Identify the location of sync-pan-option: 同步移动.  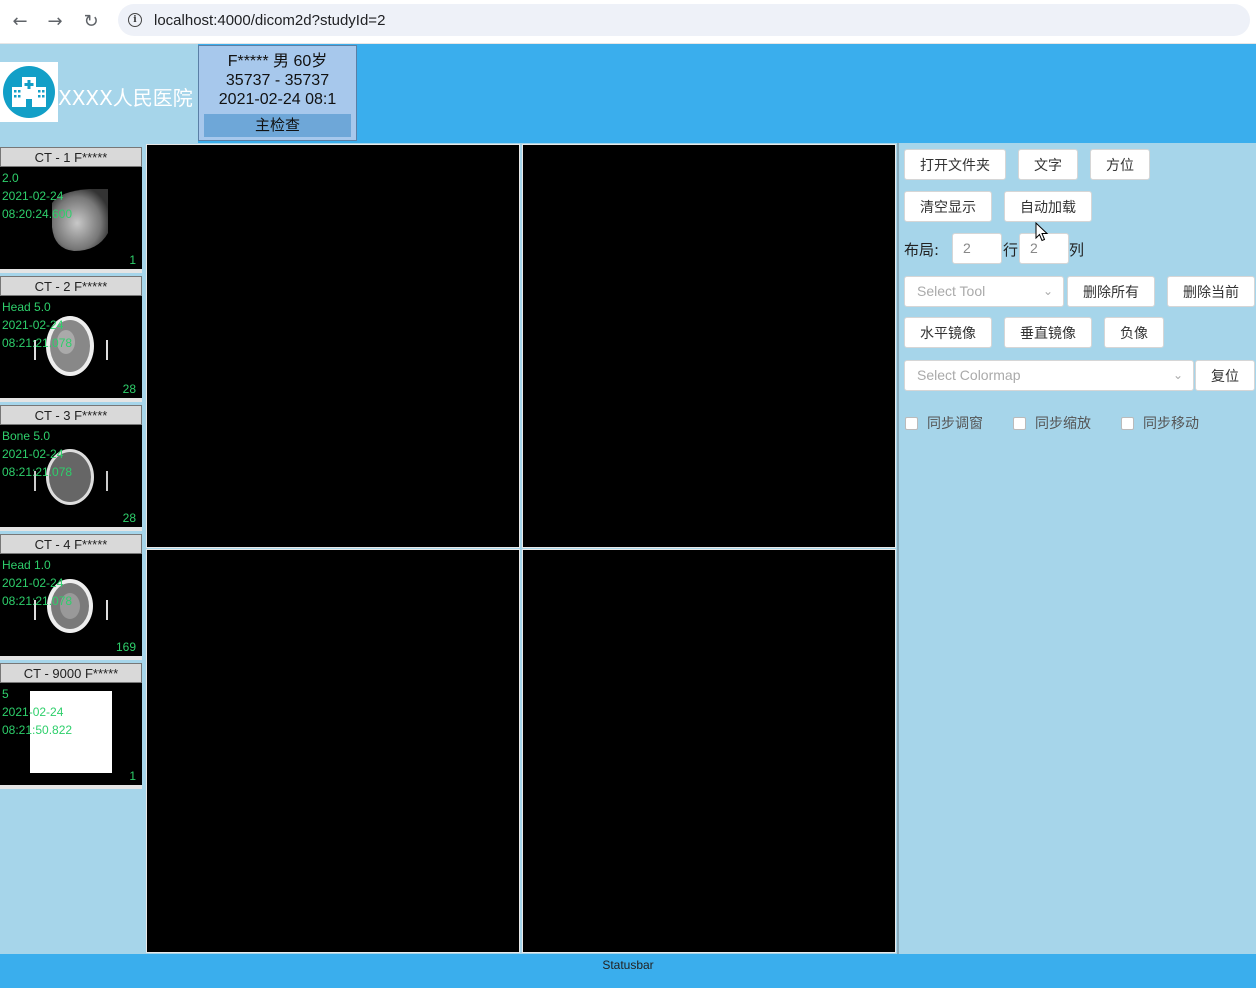
(1160, 423).